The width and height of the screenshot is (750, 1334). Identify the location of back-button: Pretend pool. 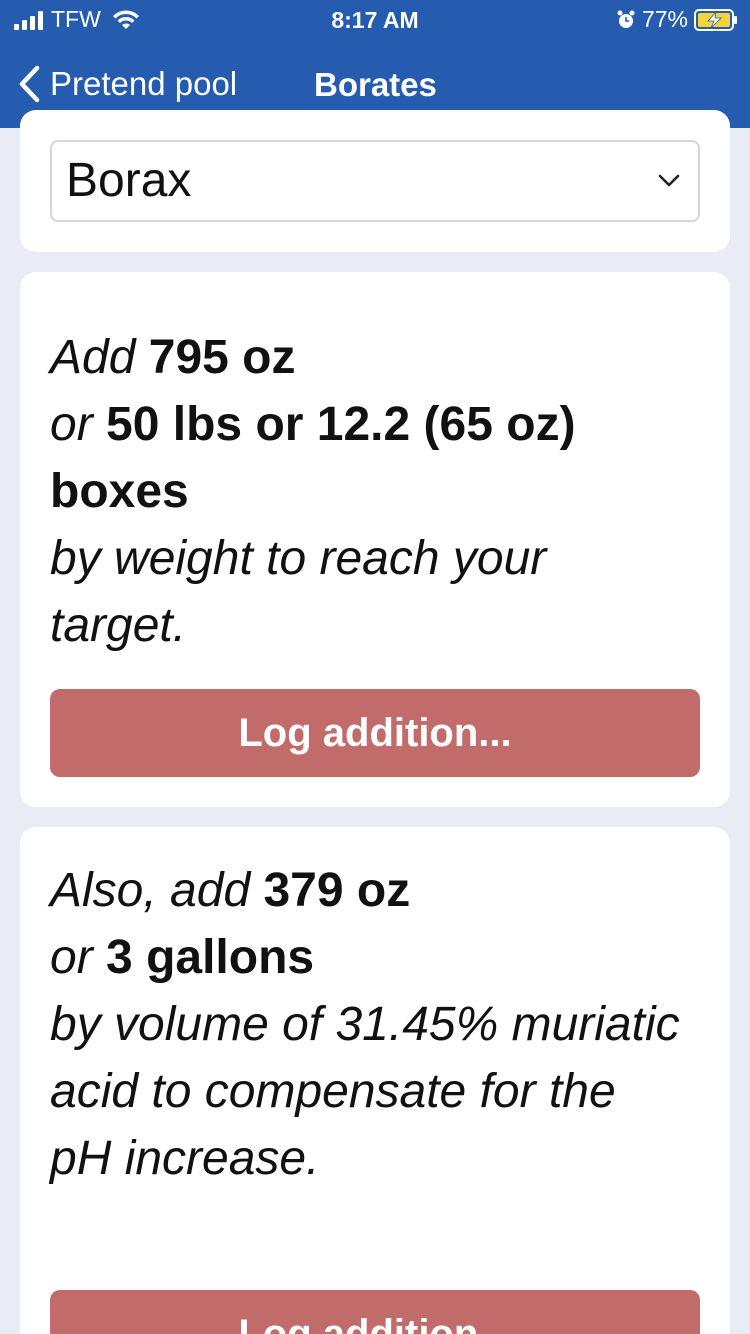
(126, 84).